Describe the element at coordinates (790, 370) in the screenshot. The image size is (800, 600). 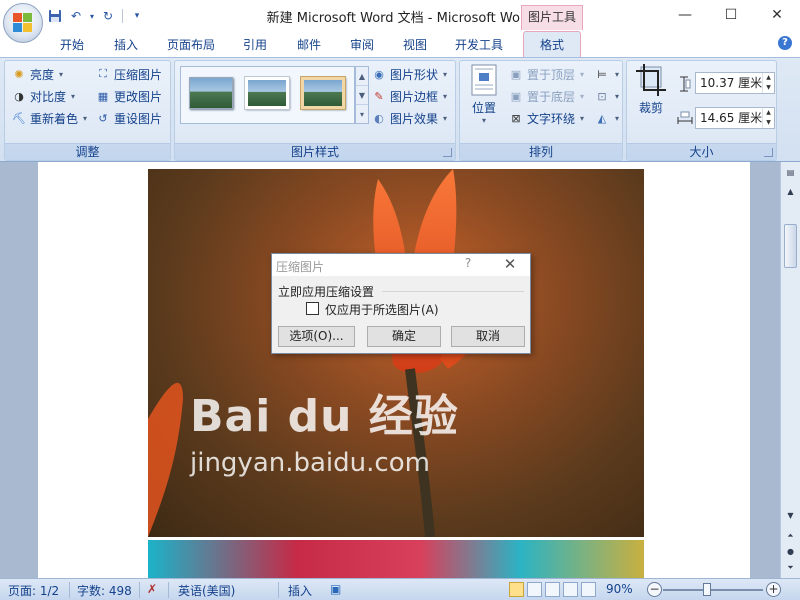
I see `vertical-scrollbar: ▤ ▲ ▼ ⏶ ● ⏷` at that location.